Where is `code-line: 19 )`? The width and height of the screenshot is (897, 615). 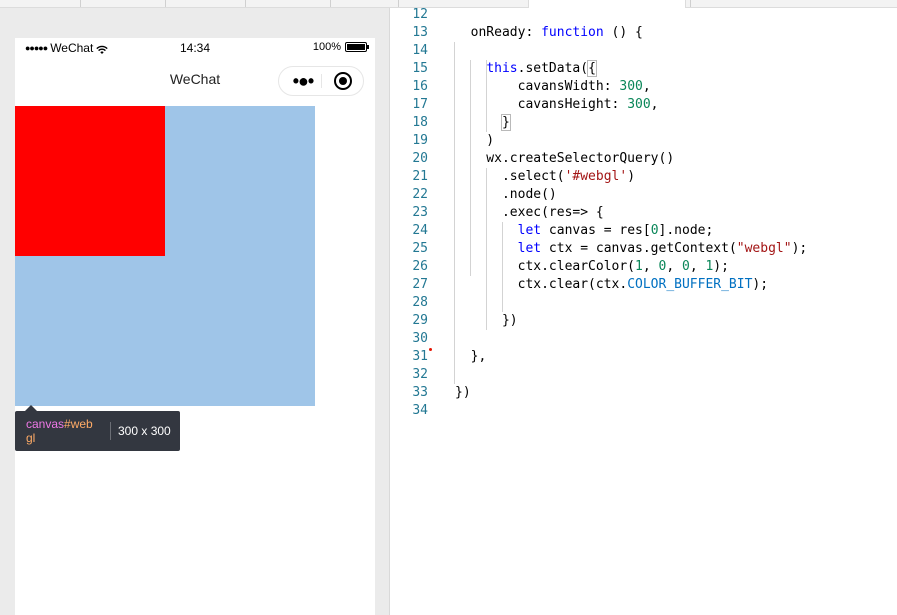 code-line: 19 ) is located at coordinates (643, 141).